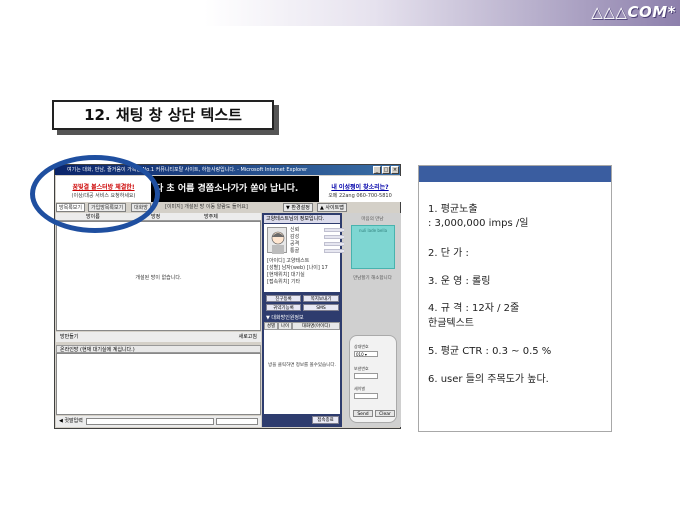 This screenshot has height=510, width=680. I want to click on company-logo: △△△COM*, so click(633, 12).